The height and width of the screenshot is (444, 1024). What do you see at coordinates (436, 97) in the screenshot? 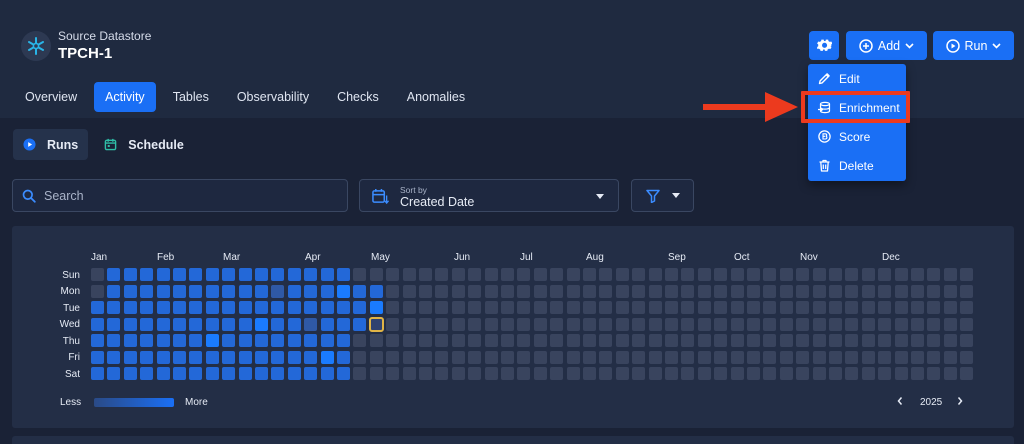
I see `tab-anomalies: Anomalies` at bounding box center [436, 97].